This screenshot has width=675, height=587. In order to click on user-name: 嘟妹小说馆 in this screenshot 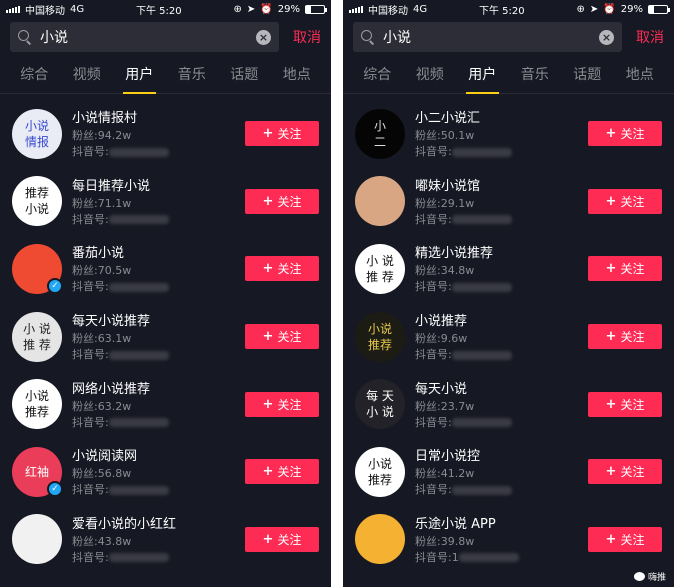, I will do `click(501, 184)`.